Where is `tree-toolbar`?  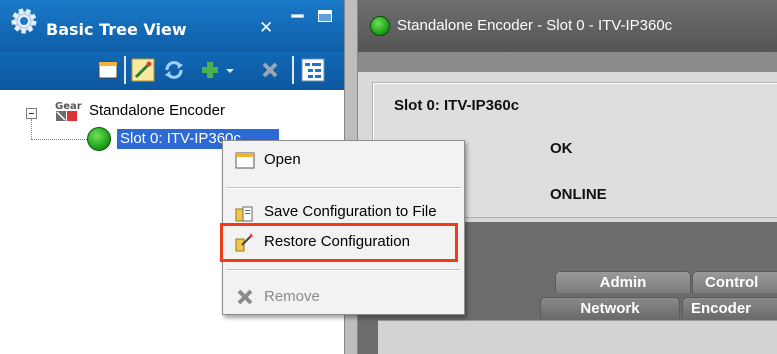 tree-toolbar is located at coordinates (172, 71).